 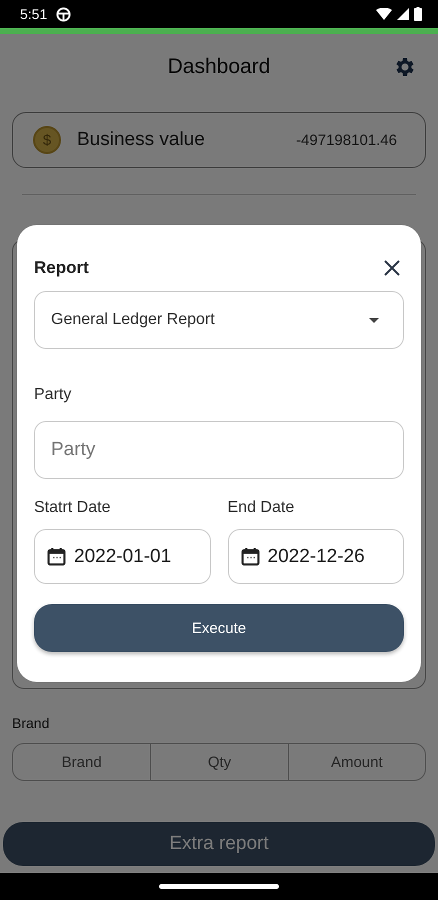 What do you see at coordinates (219, 844) in the screenshot?
I see `extra-report-button: Extra report` at bounding box center [219, 844].